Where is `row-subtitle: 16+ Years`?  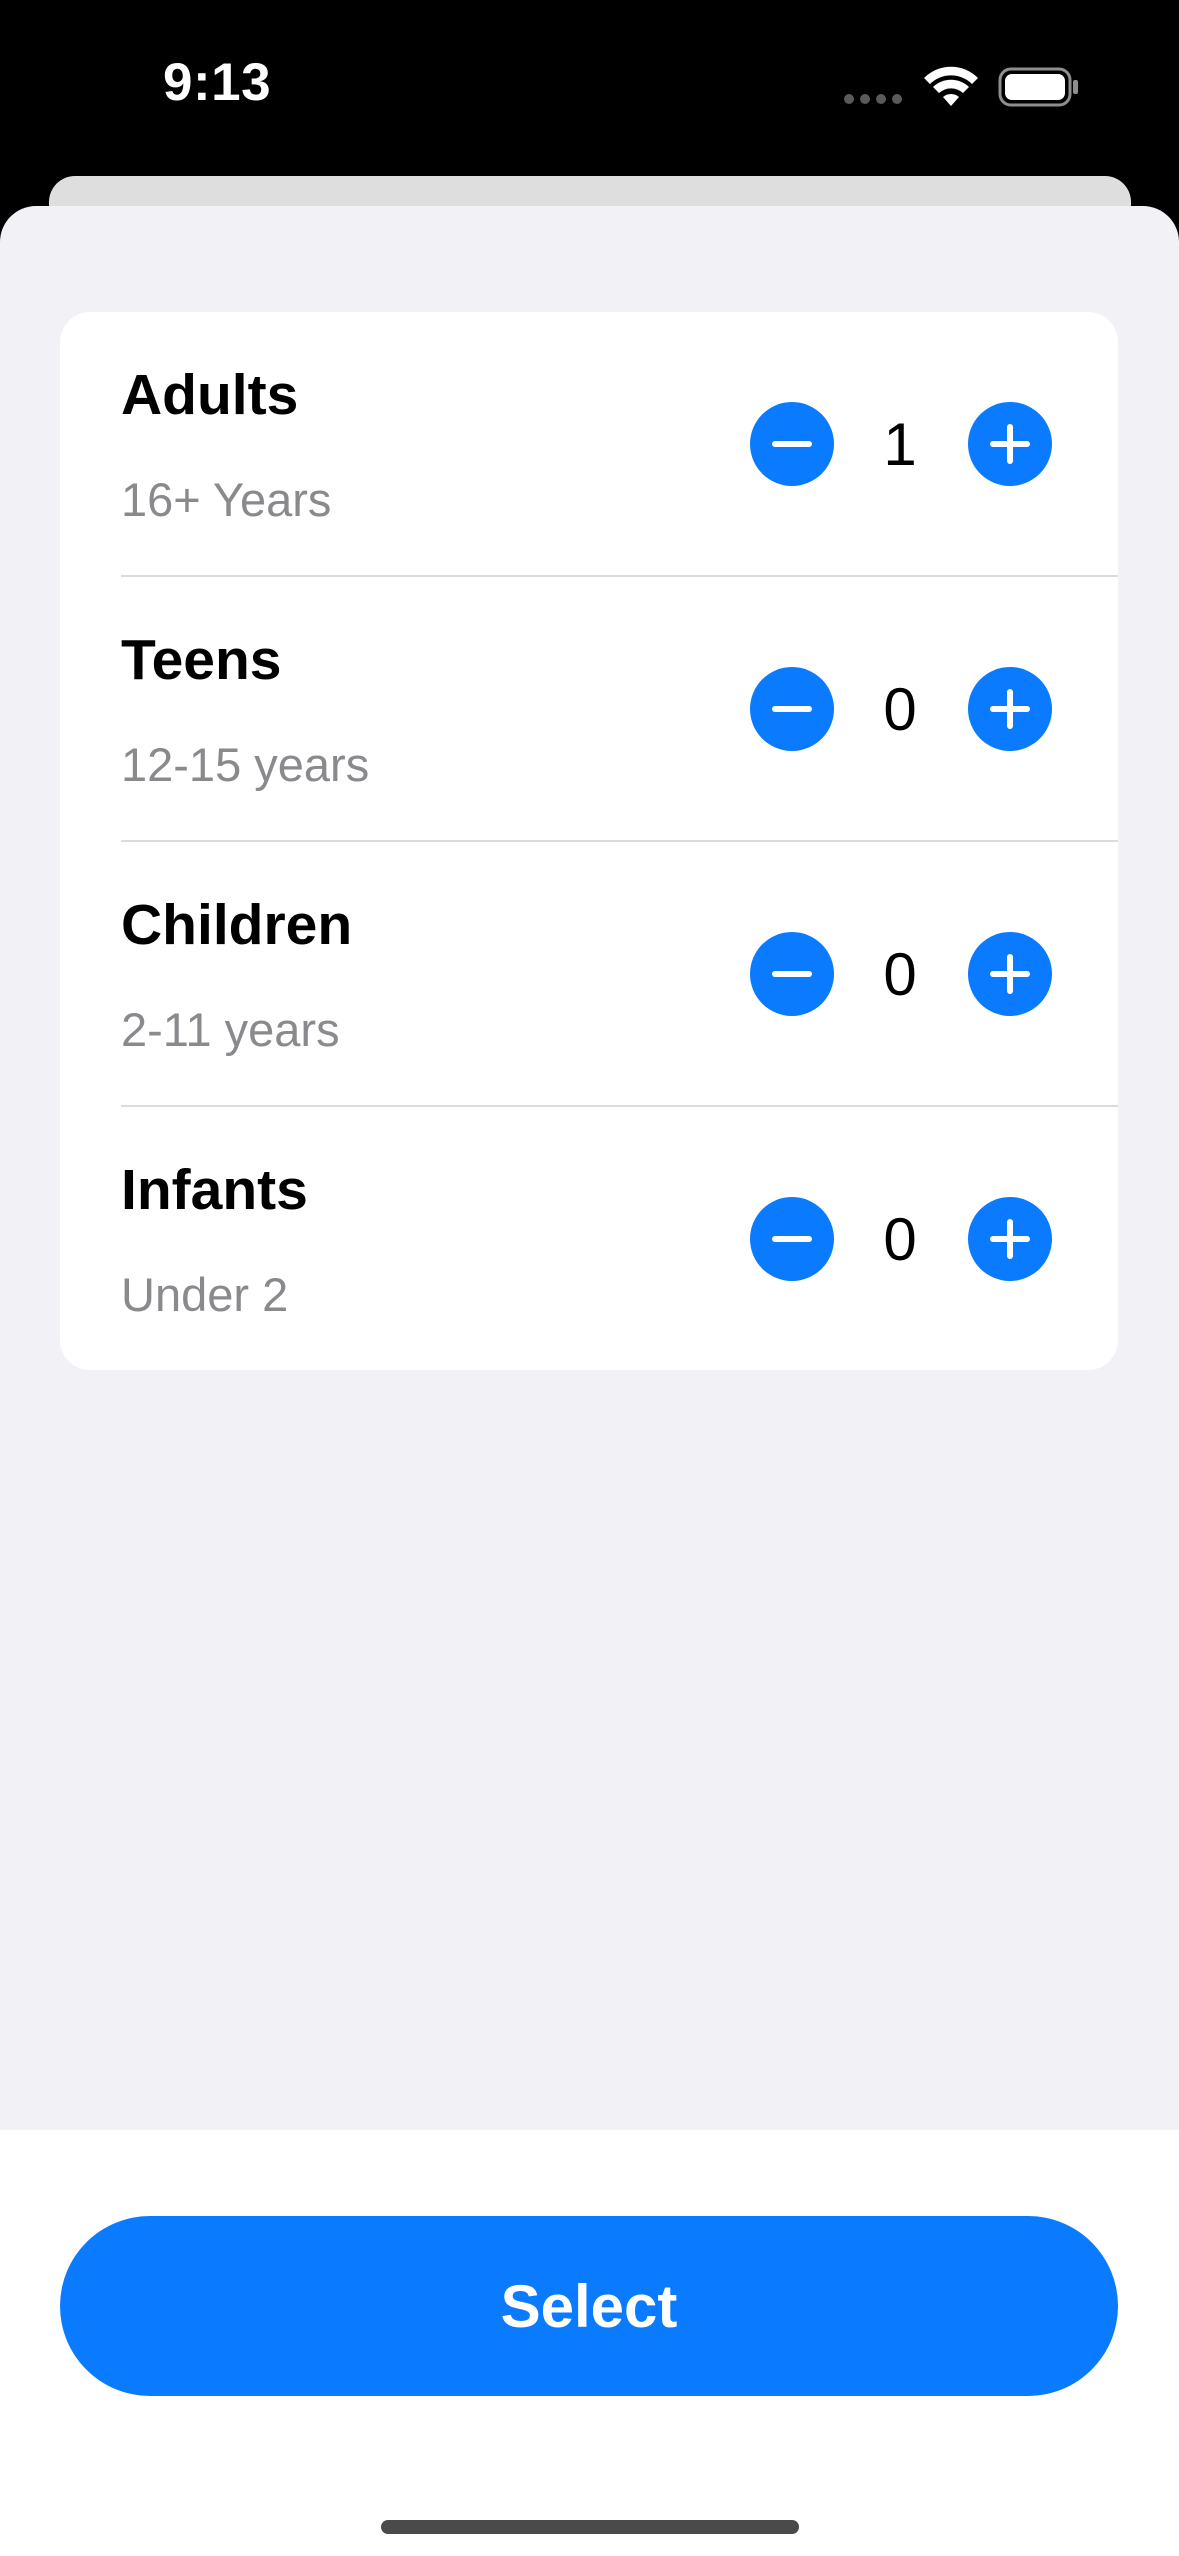
row-subtitle: 16+ Years is located at coordinates (226, 499).